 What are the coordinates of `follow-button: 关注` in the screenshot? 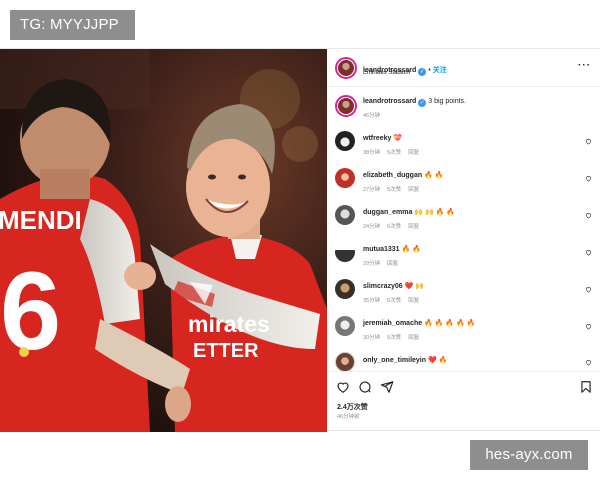 It's located at (440, 70).